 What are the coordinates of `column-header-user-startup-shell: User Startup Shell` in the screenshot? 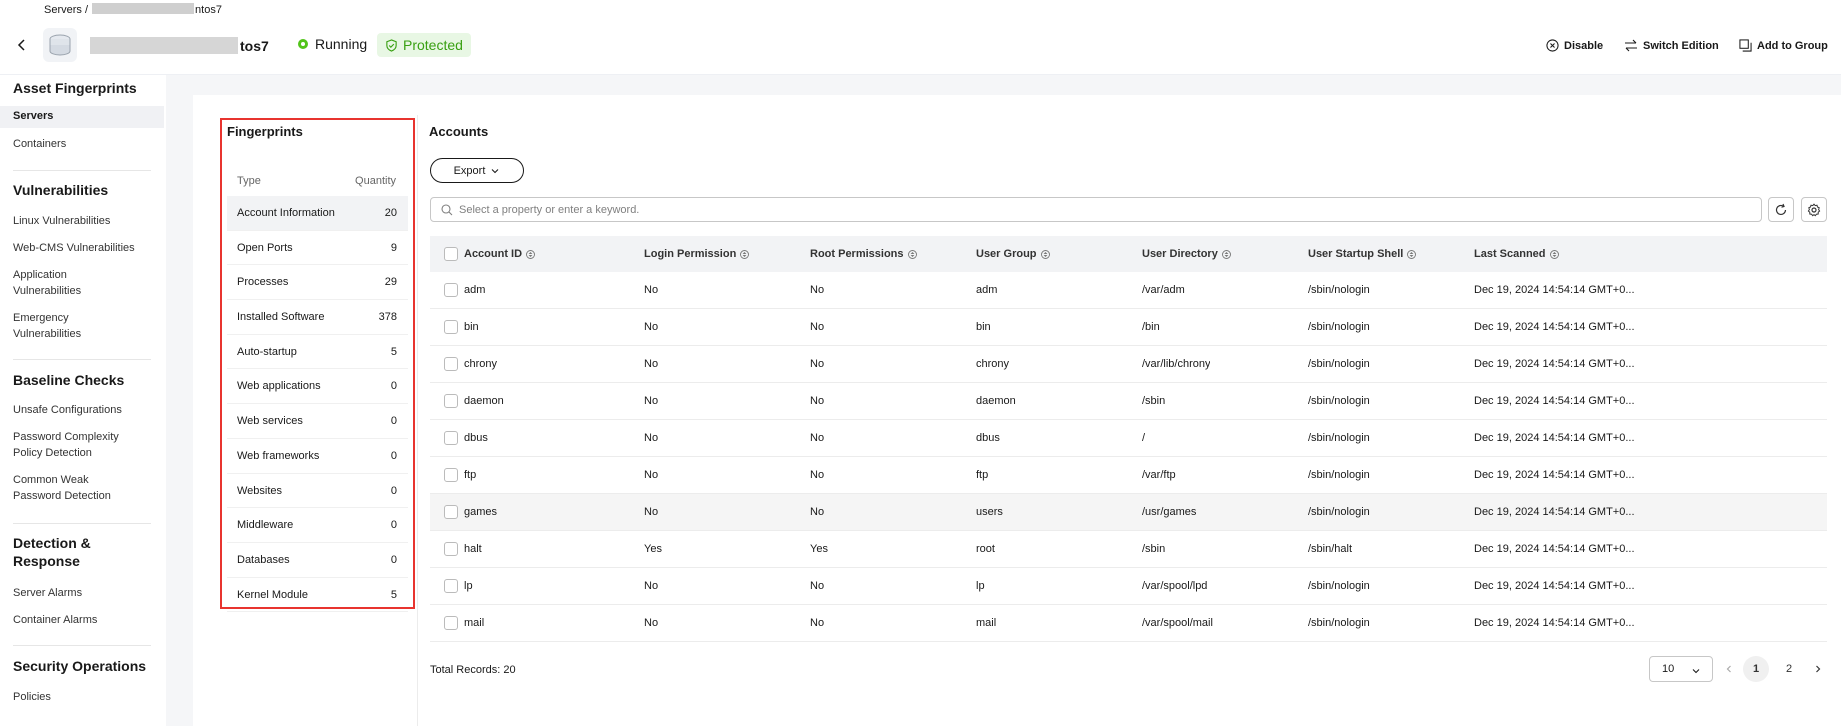 It's located at (1362, 254).